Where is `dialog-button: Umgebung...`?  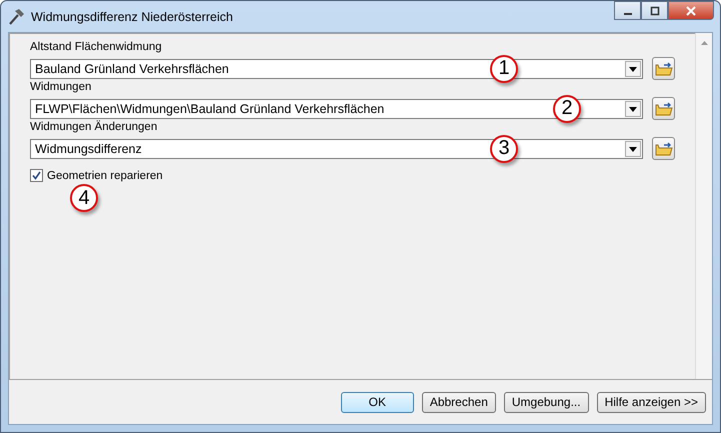 dialog-button: Umgebung... is located at coordinates (546, 402).